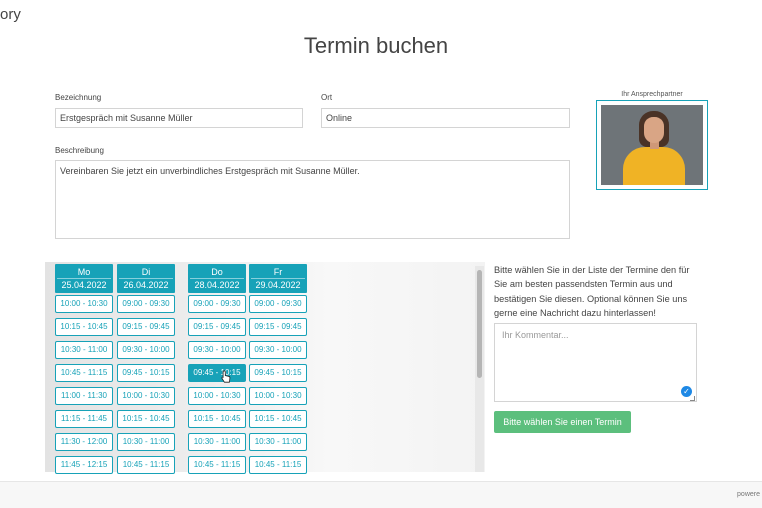 This screenshot has height=508, width=762. I want to click on time-slot: 11:30 - 12:00, so click(84, 442).